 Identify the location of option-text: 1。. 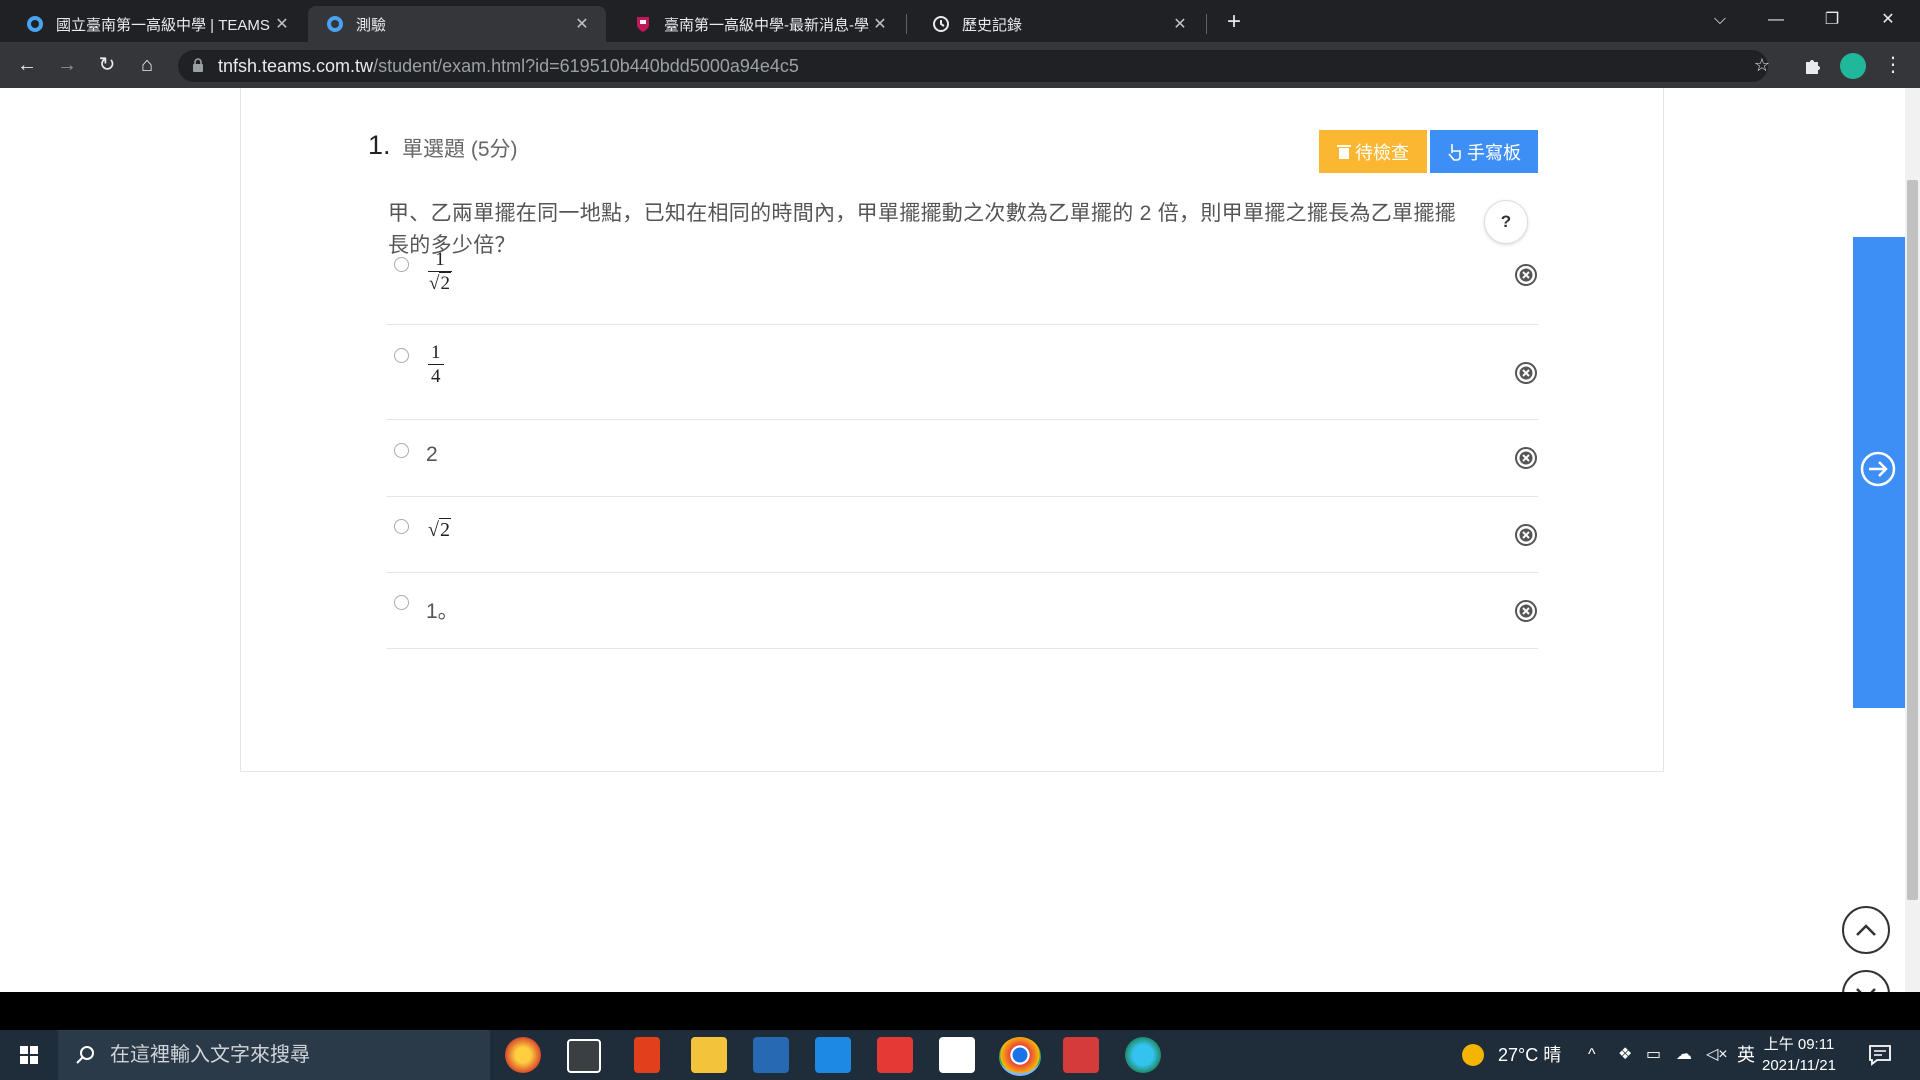
(442, 611).